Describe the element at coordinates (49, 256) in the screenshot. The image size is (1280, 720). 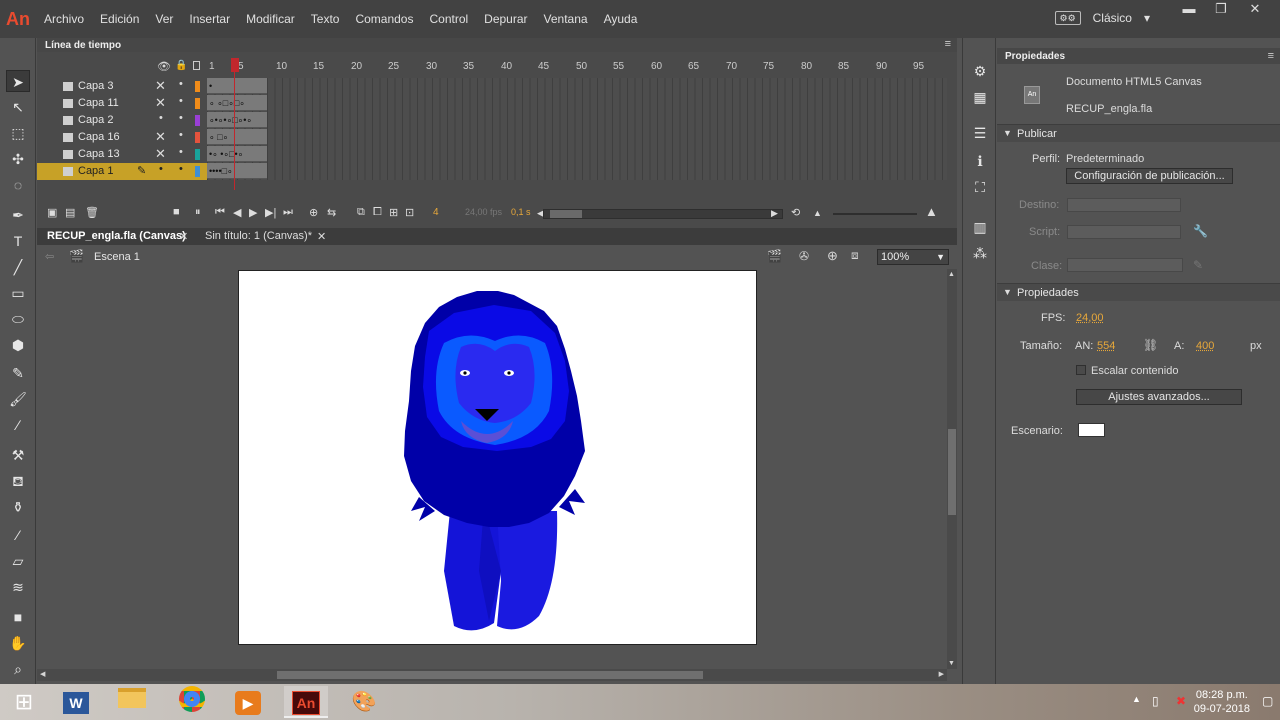
I see `back-arrow-icon: ⇦` at that location.